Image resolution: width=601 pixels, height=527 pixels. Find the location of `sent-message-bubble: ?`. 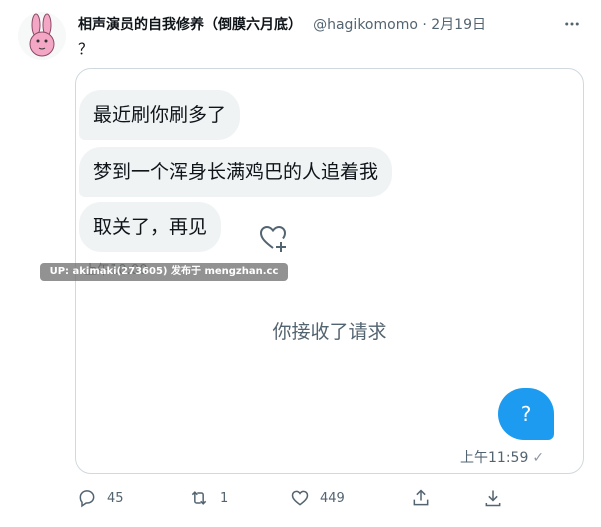

sent-message-bubble: ? is located at coordinates (526, 414).